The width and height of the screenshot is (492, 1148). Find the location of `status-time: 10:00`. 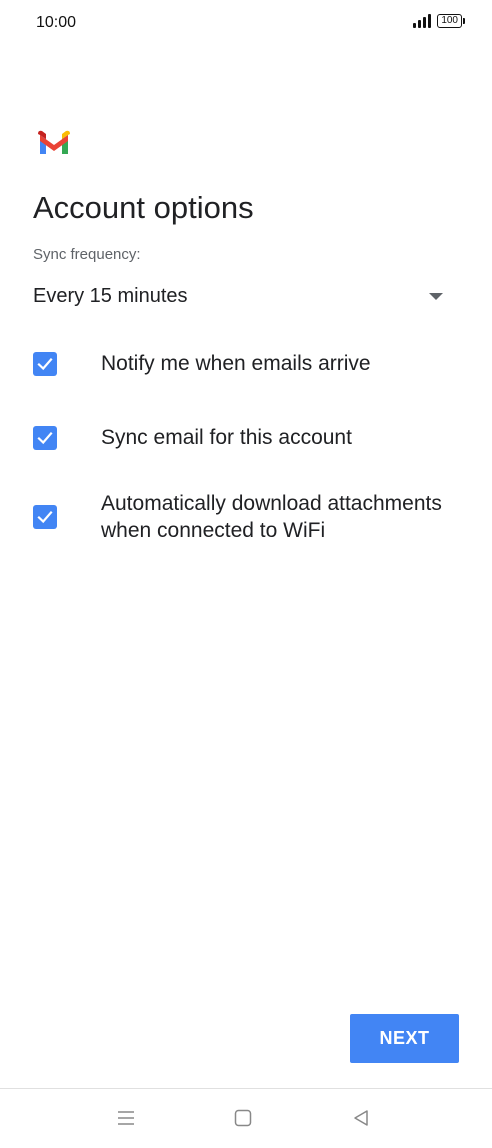

status-time: 10:00 is located at coordinates (56, 22).